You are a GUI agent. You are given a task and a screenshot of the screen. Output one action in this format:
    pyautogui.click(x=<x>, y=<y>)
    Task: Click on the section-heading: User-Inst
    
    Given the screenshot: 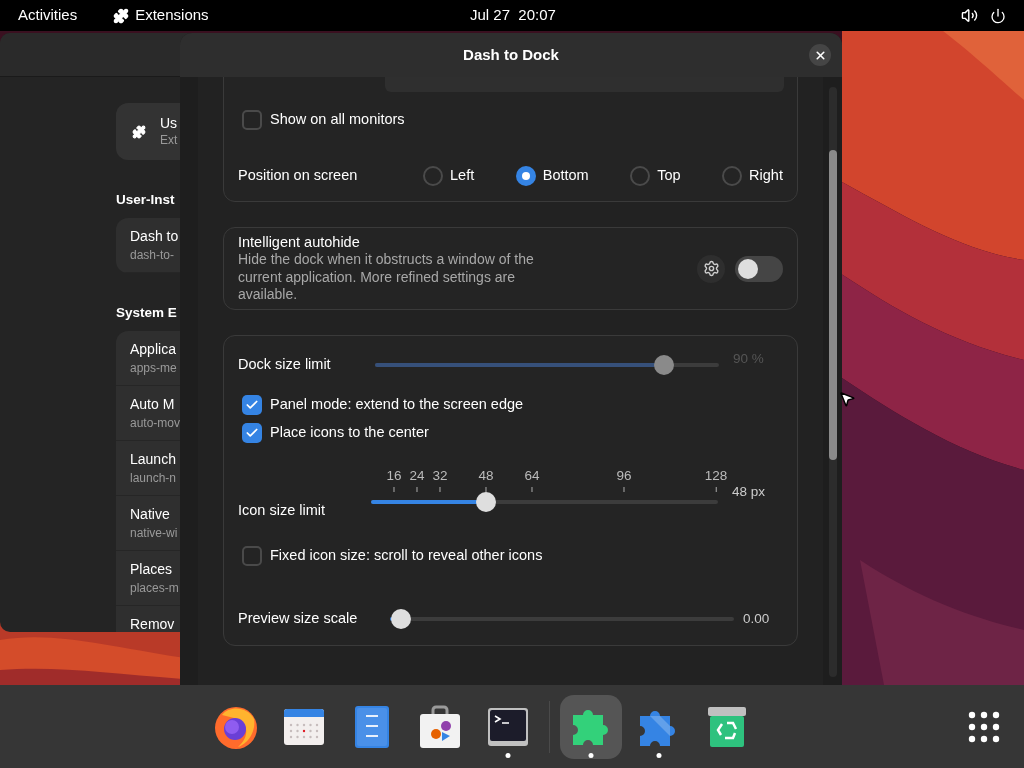 What is the action you would take?
    pyautogui.click(x=146, y=200)
    